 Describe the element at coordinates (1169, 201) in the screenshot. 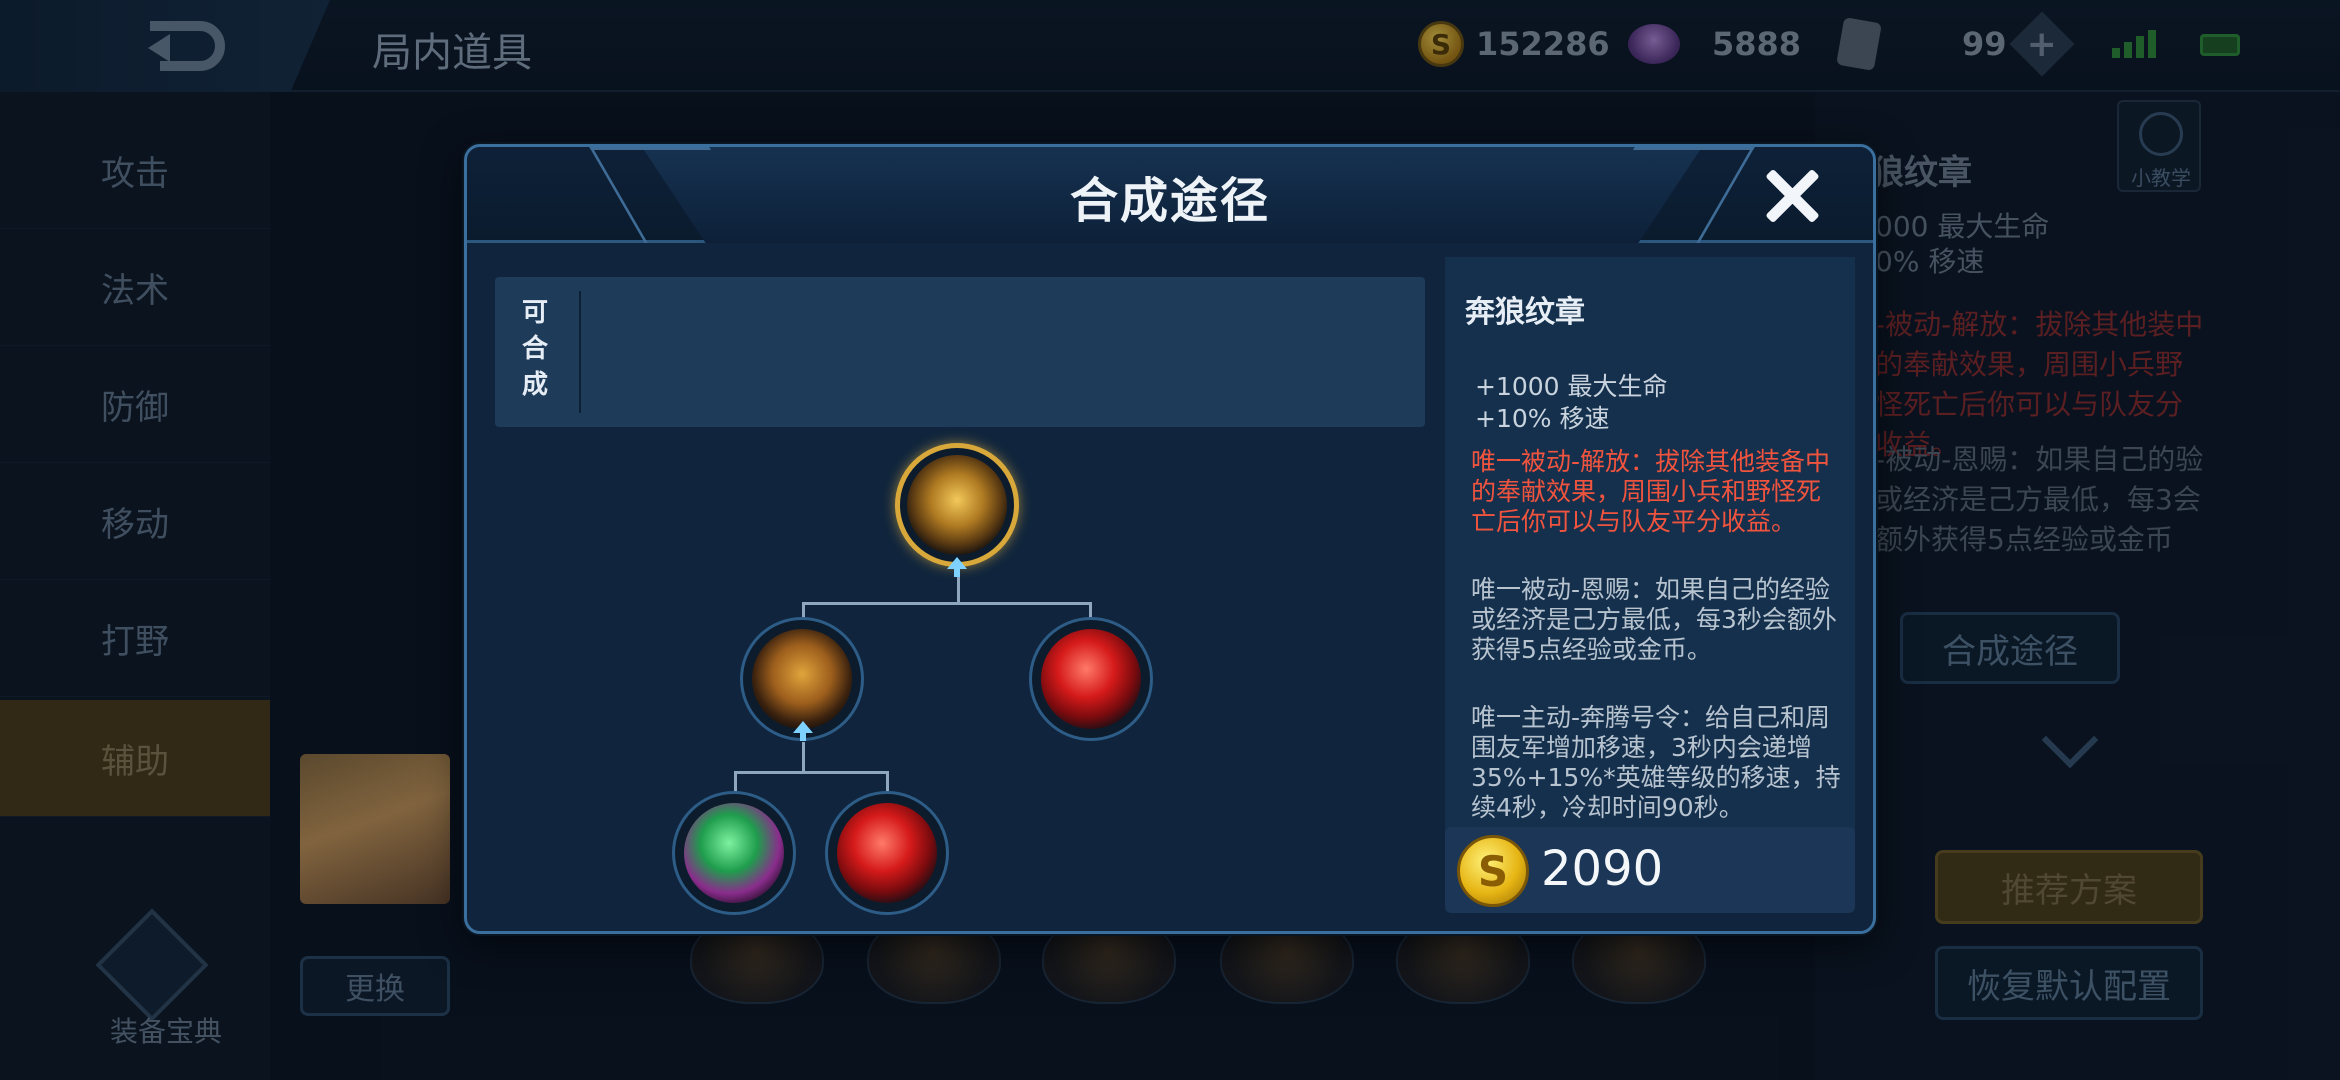

I see `modal-title: 合成途径` at that location.